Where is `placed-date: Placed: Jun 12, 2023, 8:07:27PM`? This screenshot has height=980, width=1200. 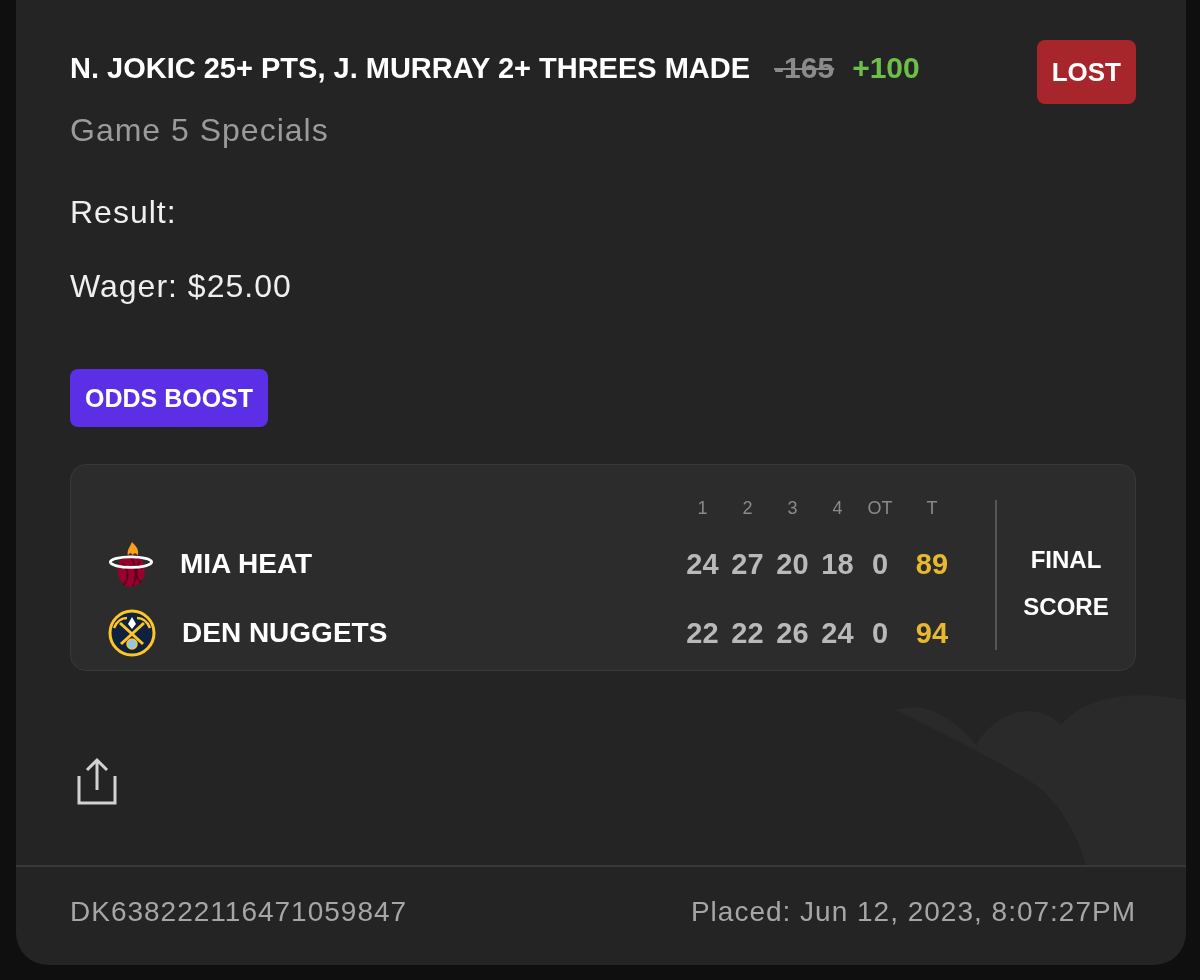 placed-date: Placed: Jun 12, 2023, 8:07:27PM is located at coordinates (913, 912).